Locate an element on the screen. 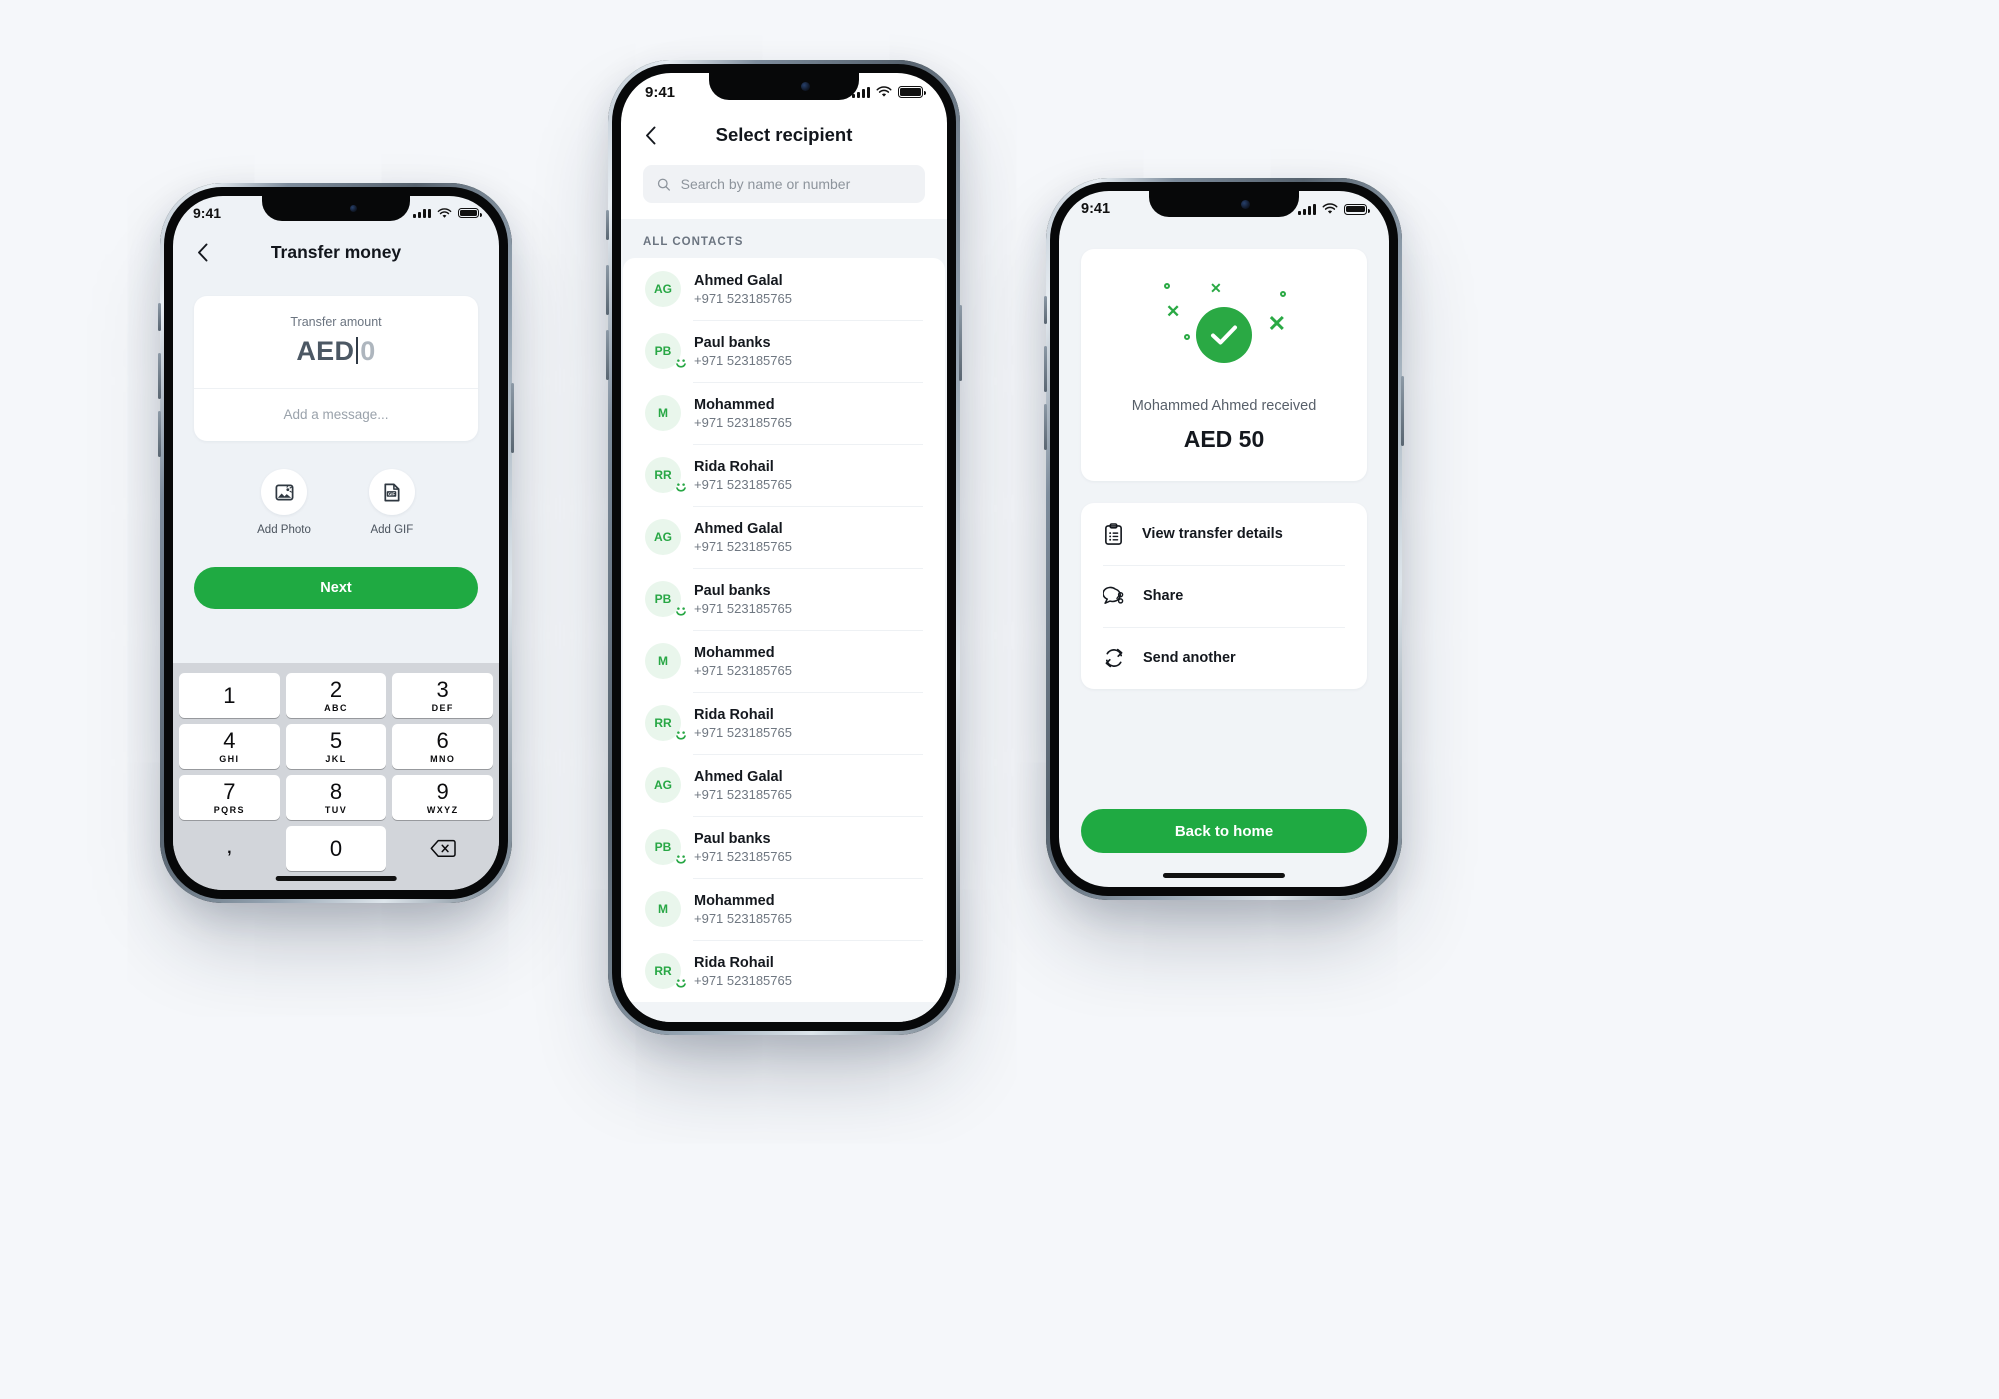 The width and height of the screenshot is (1999, 1399). contact-text: Ahmed Galal +971 523185765 is located at coordinates (743, 289).